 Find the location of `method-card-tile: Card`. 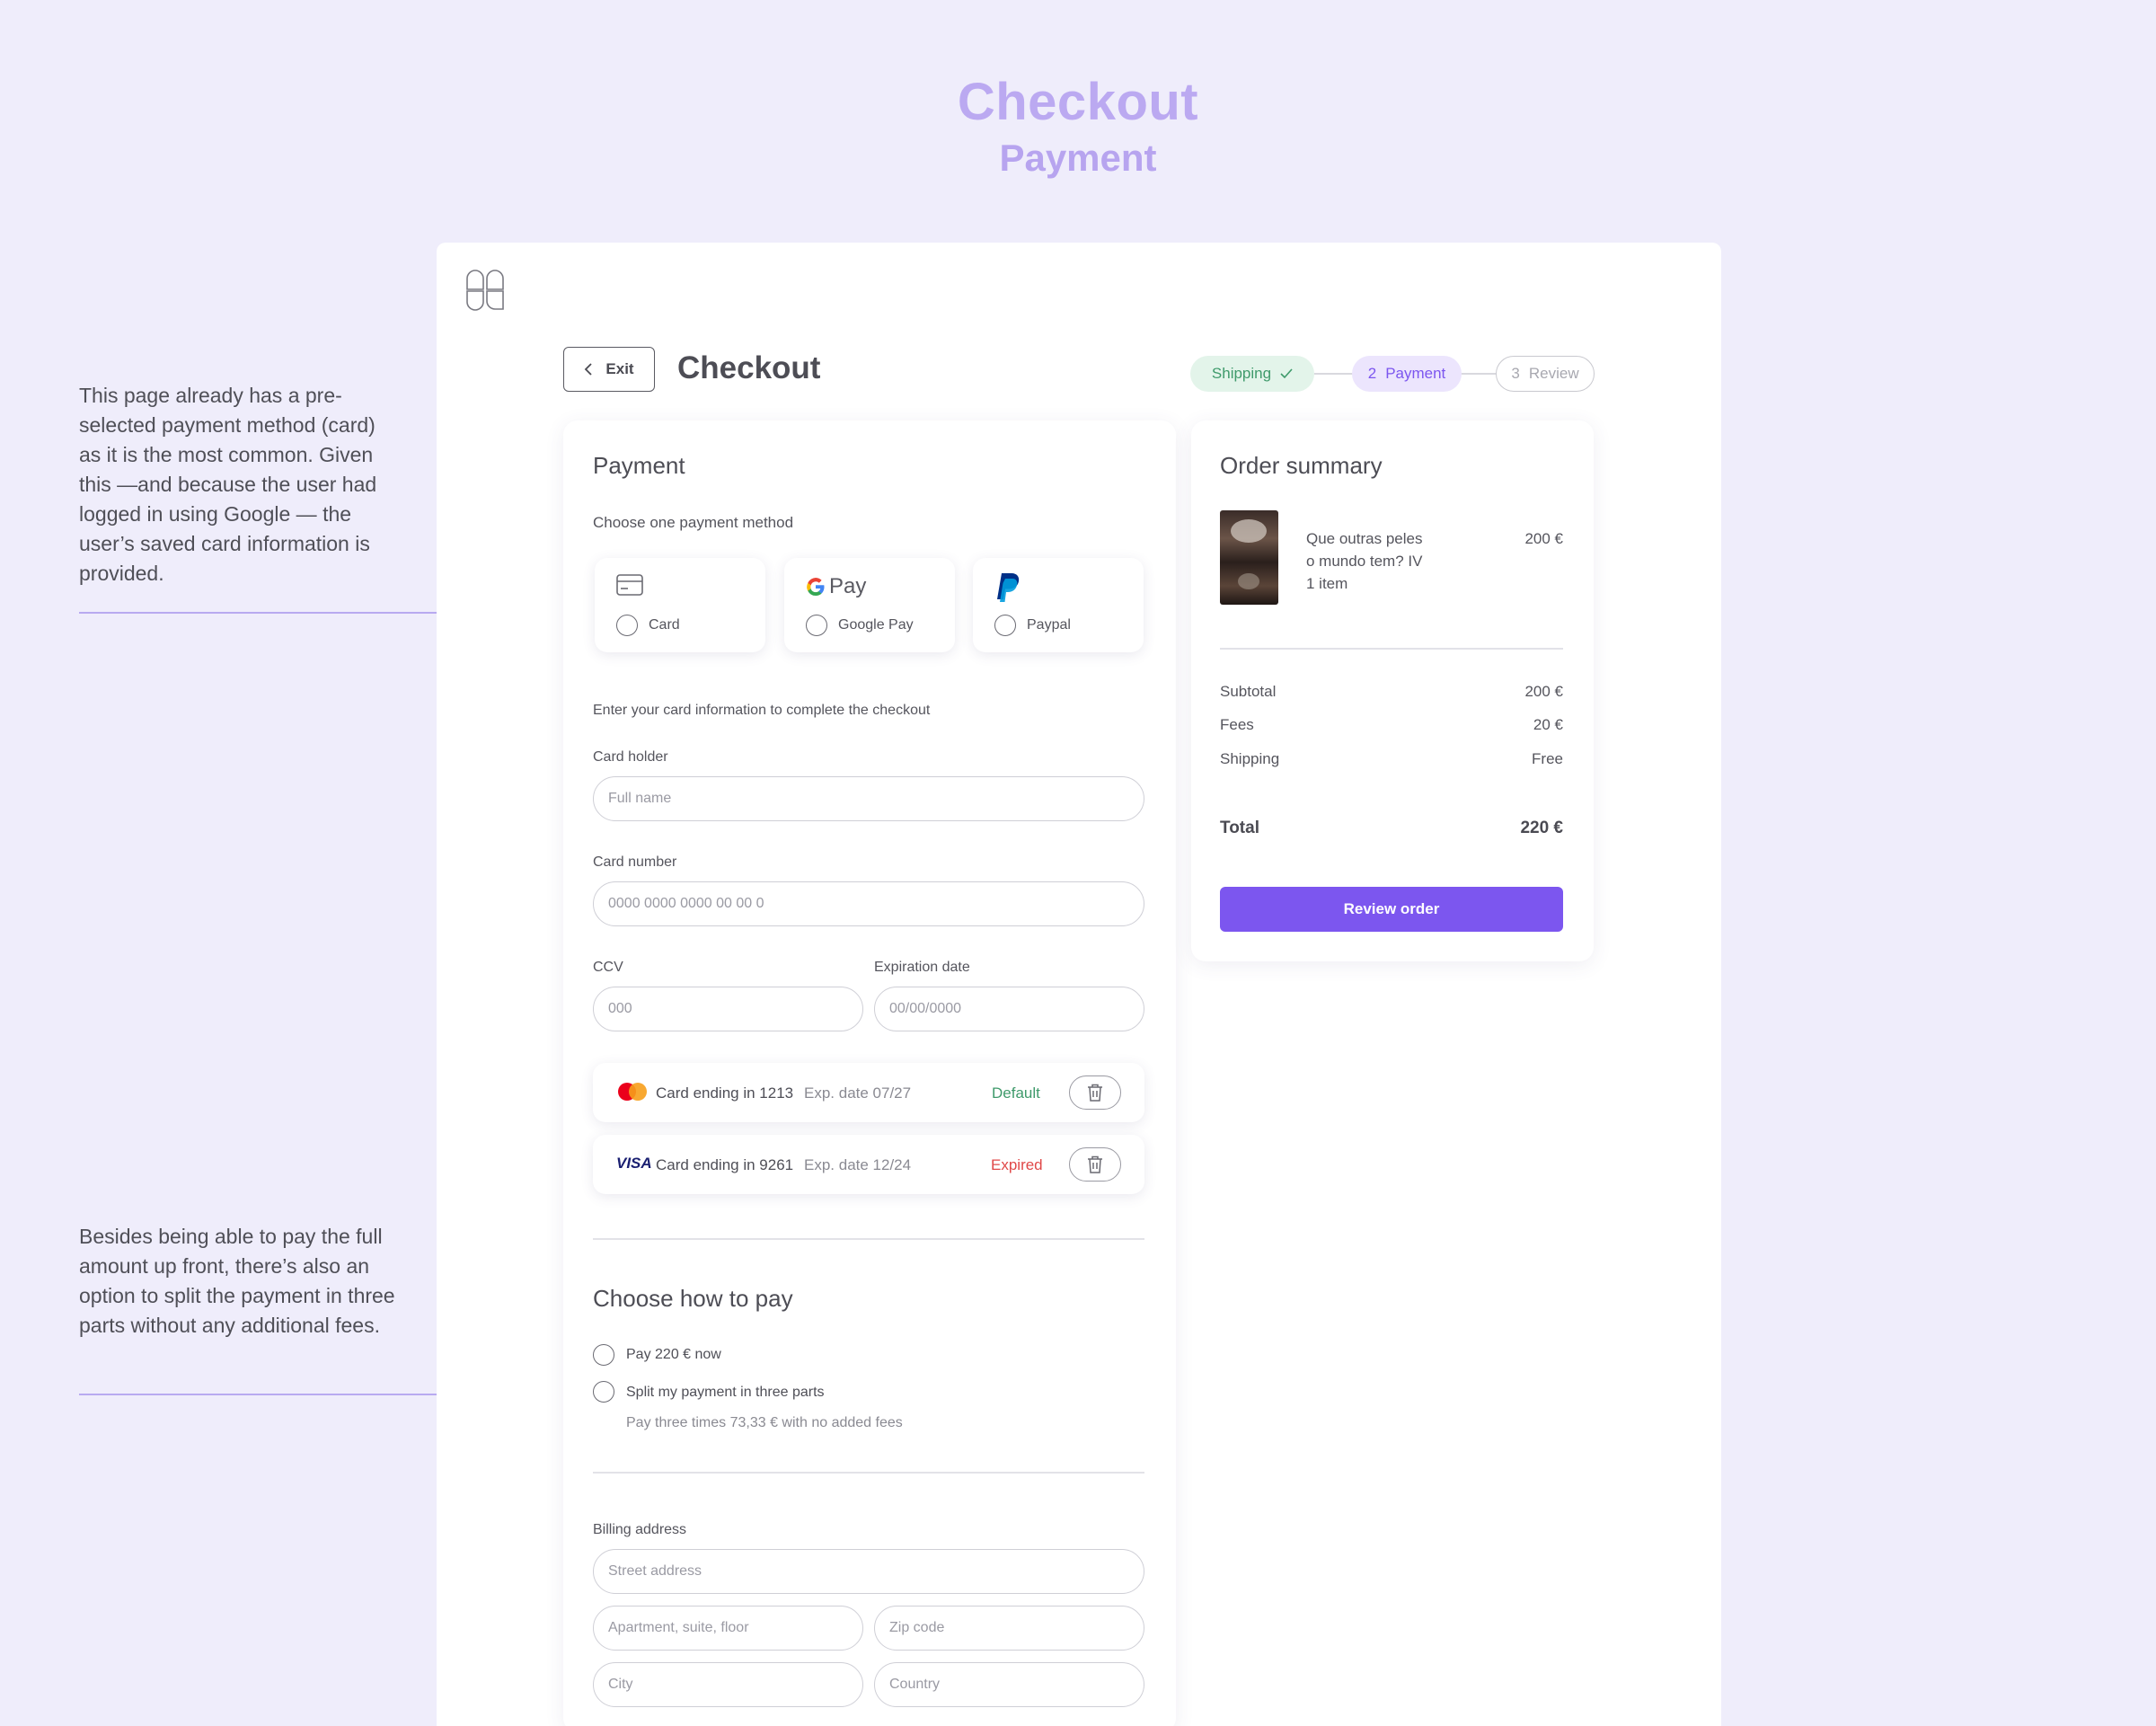

method-card-tile: Card is located at coordinates (680, 605).